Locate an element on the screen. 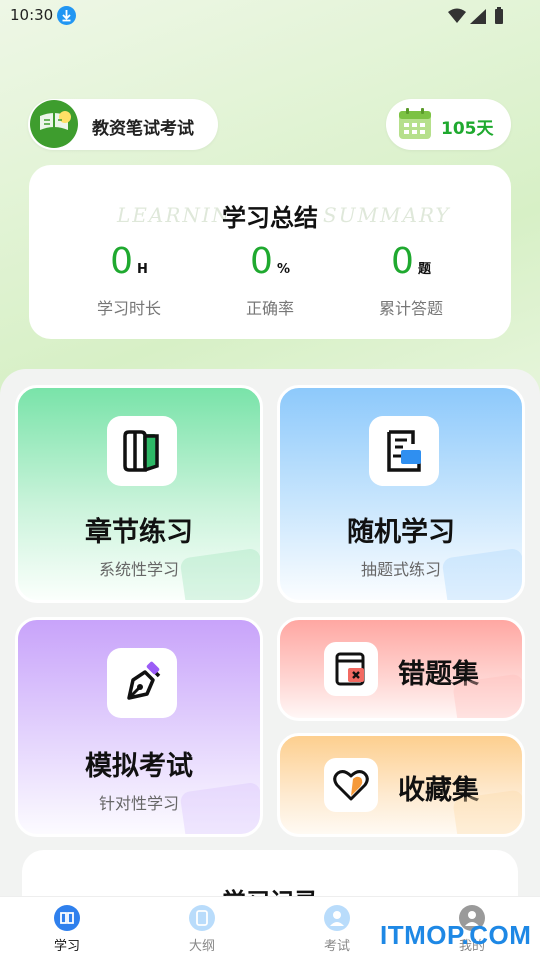 The height and width of the screenshot is (960, 540). heart-icon is located at coordinates (351, 785).